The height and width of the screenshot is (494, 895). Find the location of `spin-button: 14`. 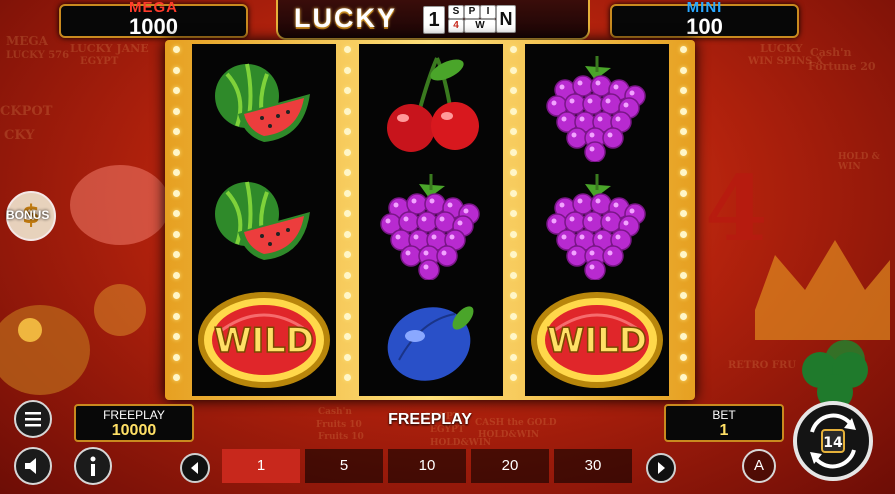

spin-button: 14 is located at coordinates (833, 441).